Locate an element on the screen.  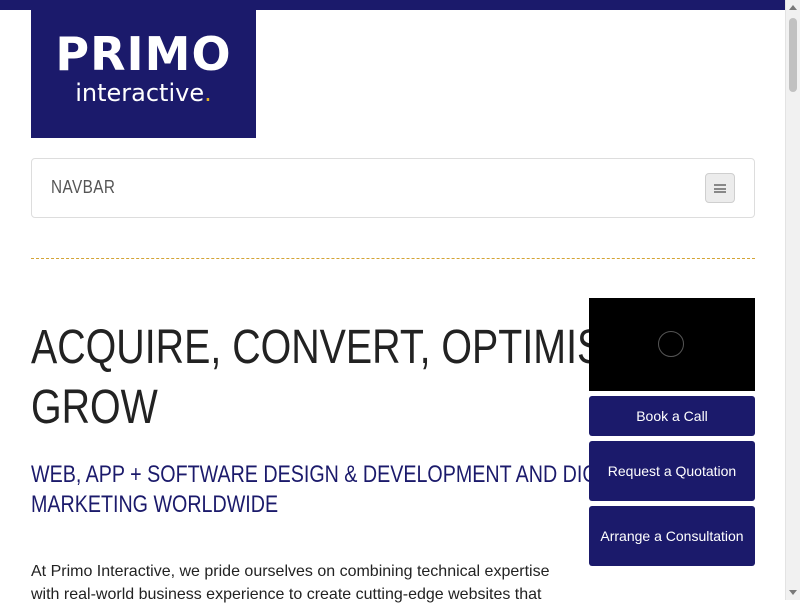
logo-secondary-text: interactive. is located at coordinates (143, 93).